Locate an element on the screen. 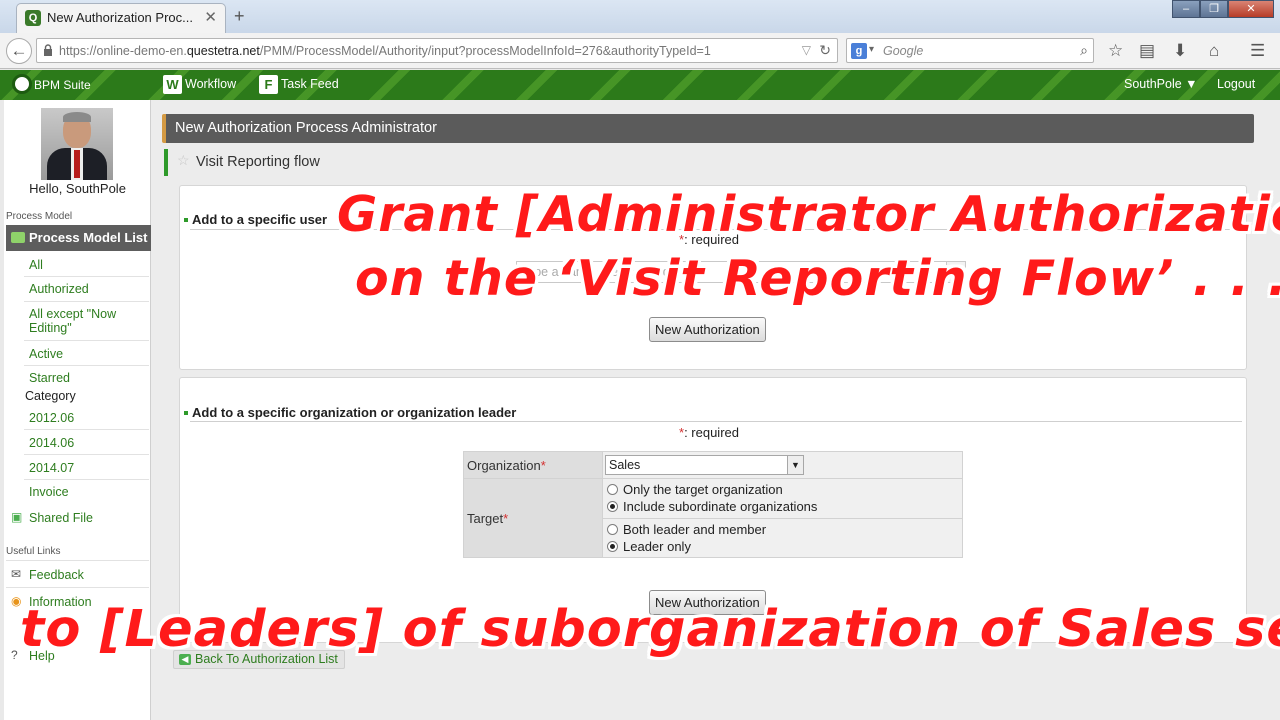  organization-label: Organization* is located at coordinates (533, 465).